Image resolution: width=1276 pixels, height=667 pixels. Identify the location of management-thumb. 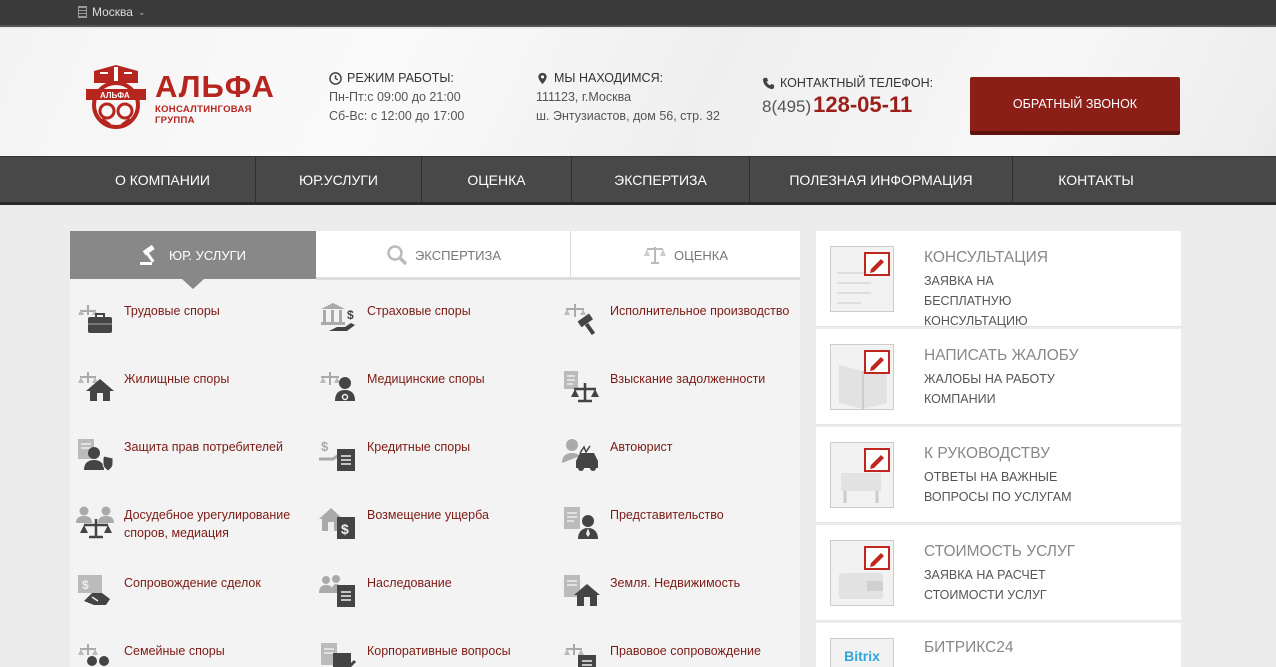
(862, 475).